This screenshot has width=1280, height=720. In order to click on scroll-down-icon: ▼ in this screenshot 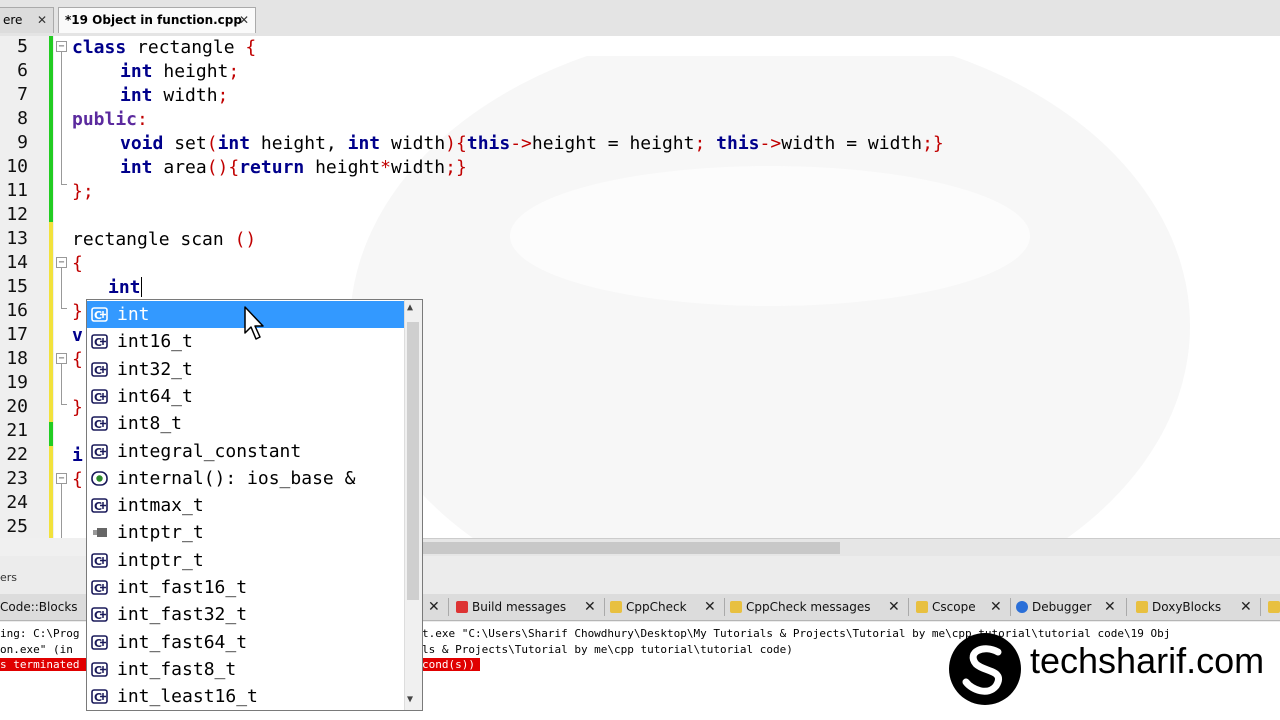, I will do `click(410, 699)`.